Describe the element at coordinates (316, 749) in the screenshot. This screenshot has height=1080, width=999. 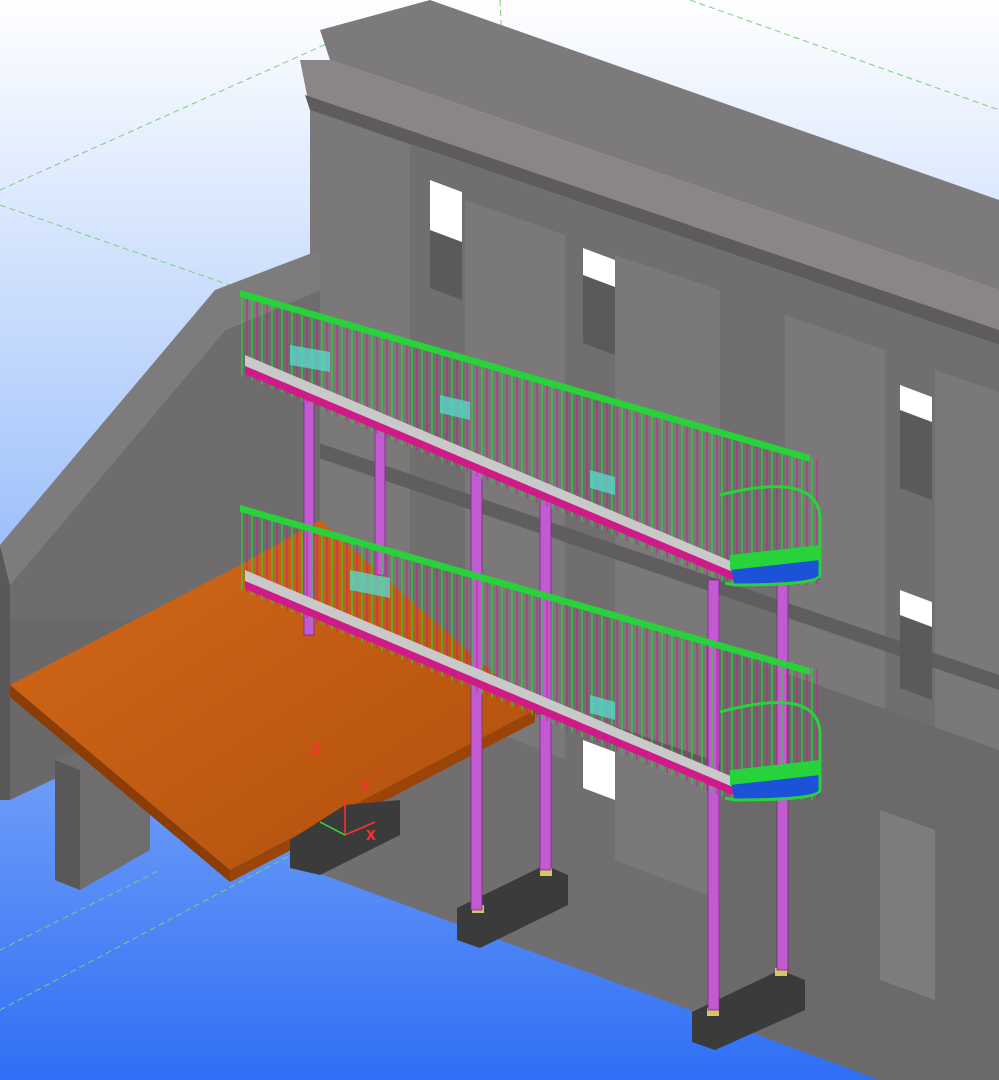
I see `z-axis-label: Z` at that location.